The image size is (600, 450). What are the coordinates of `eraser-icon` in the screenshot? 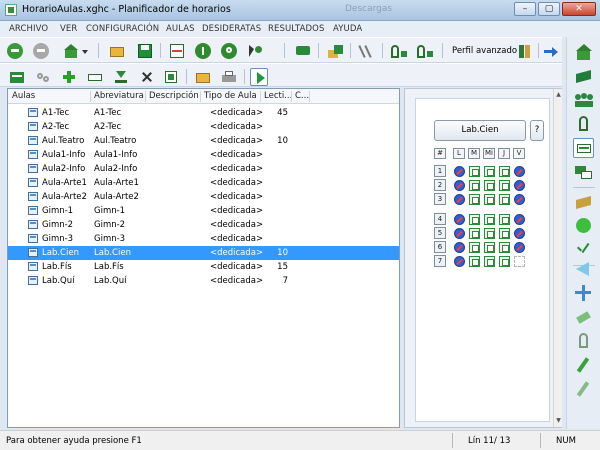 It's located at (583, 317).